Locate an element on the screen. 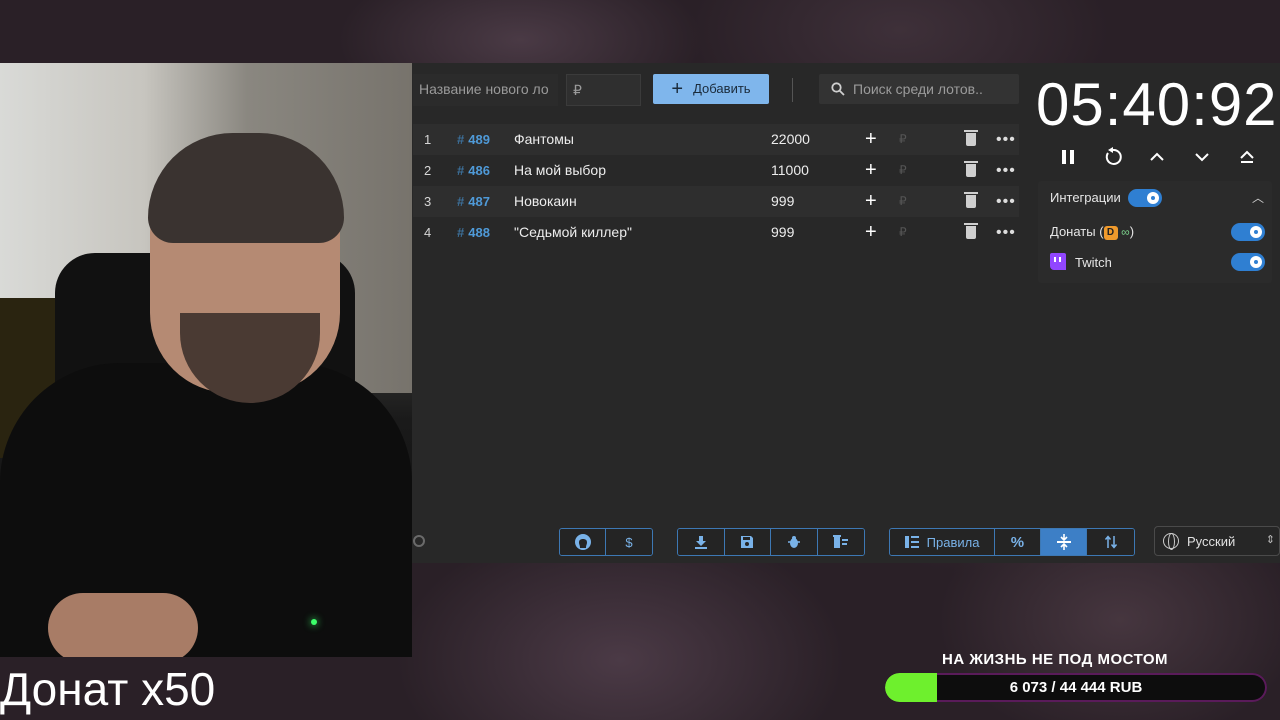  github-button is located at coordinates (583, 542).